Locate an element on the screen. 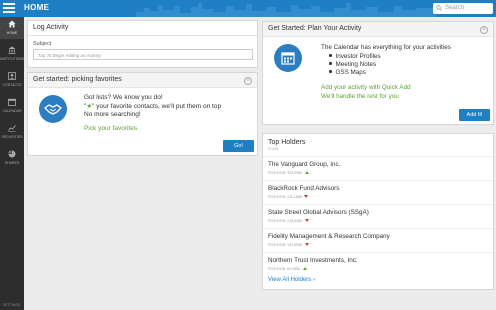 The height and width of the screenshot is (310, 496). favorites-line-3: No more searching! is located at coordinates (112, 114).